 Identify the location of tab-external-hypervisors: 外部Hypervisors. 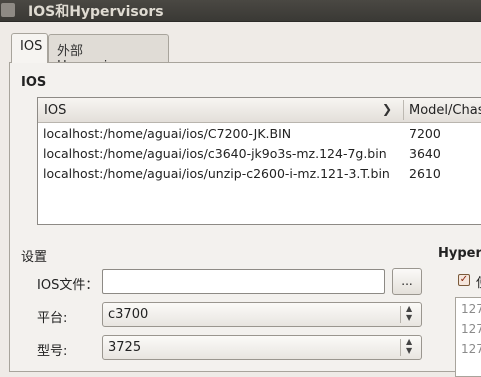
(108, 54).